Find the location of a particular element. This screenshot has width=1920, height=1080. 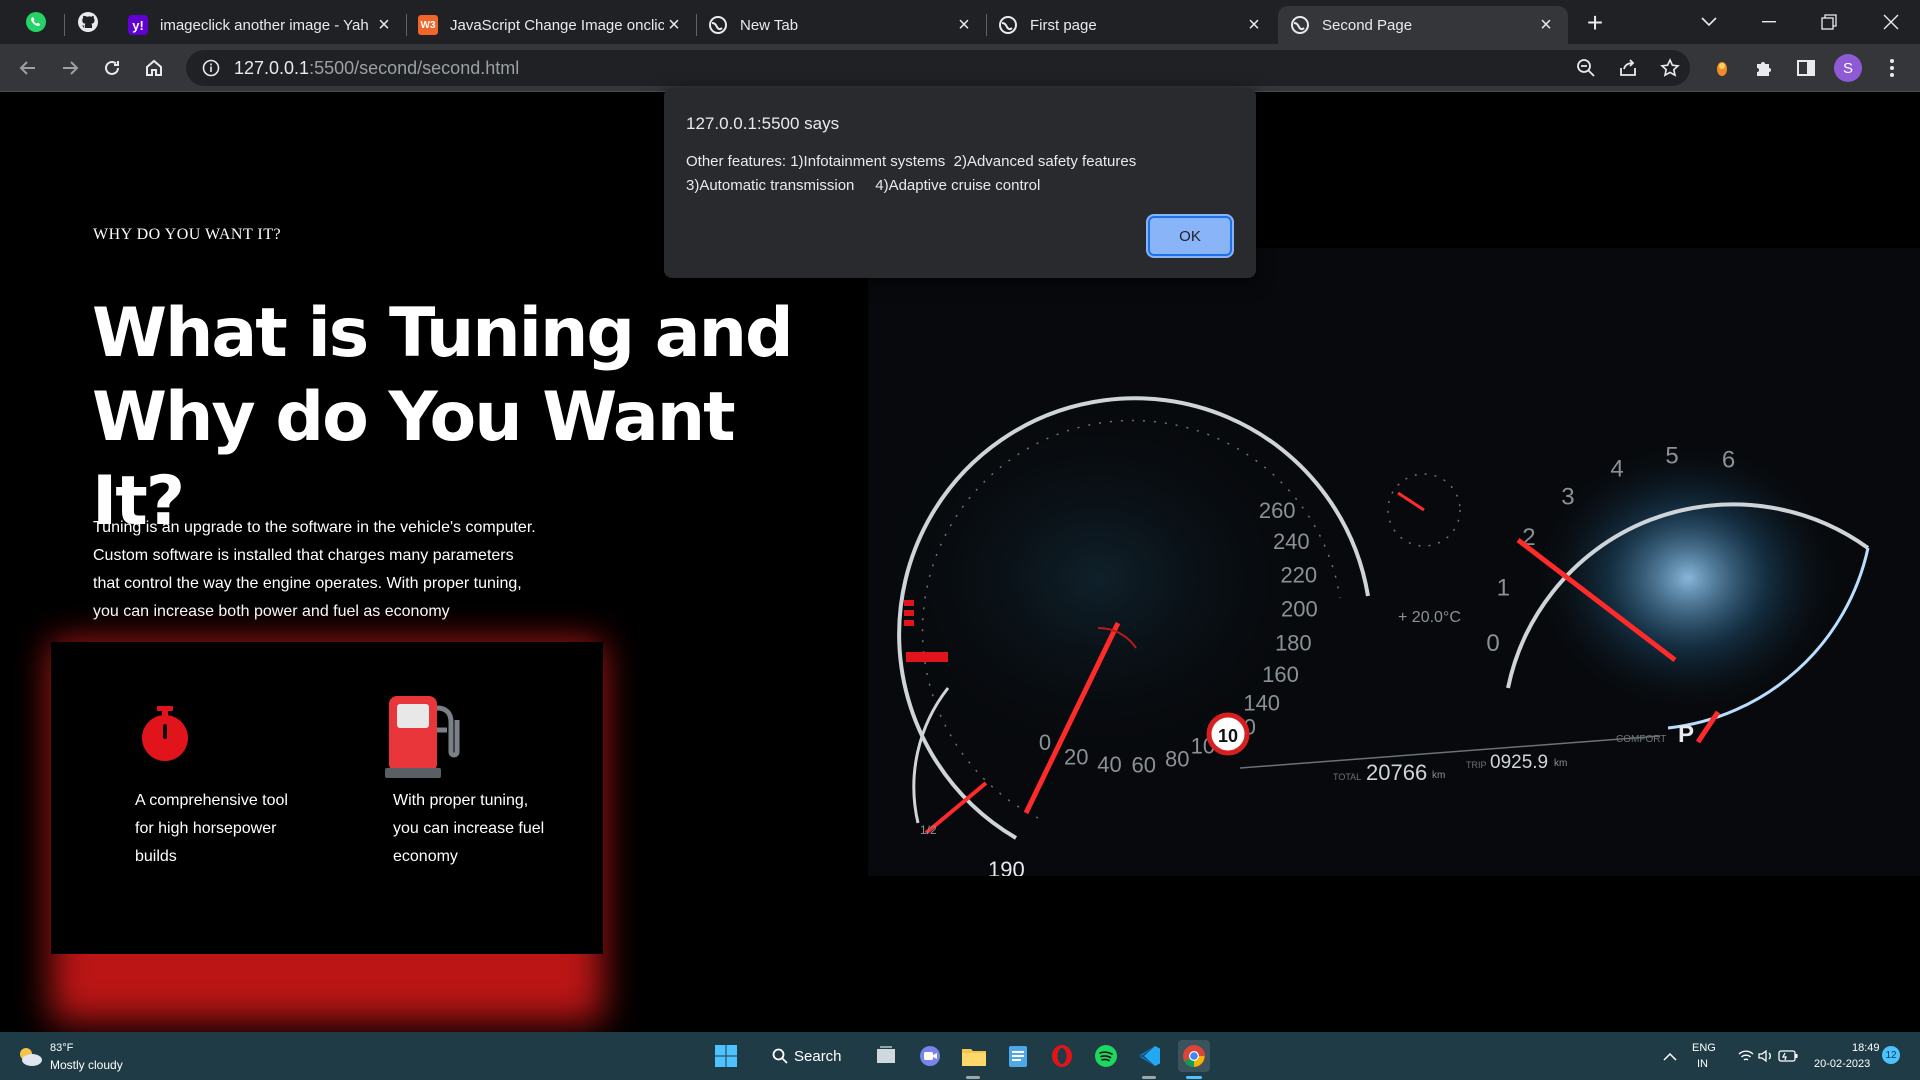

windows-logo-icon is located at coordinates (726, 1056).